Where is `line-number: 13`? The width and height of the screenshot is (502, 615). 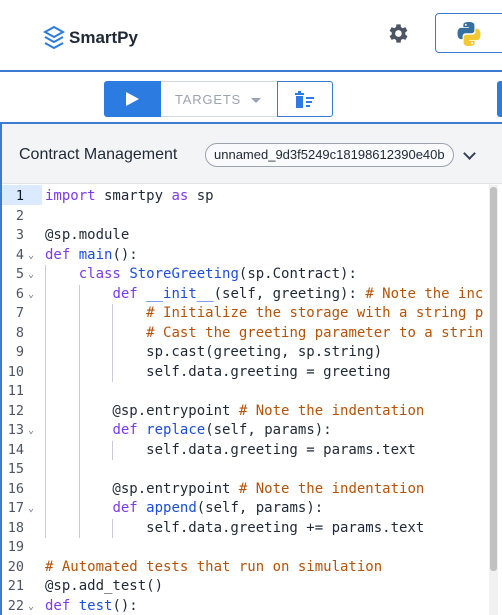 line-number: 13 is located at coordinates (15, 430).